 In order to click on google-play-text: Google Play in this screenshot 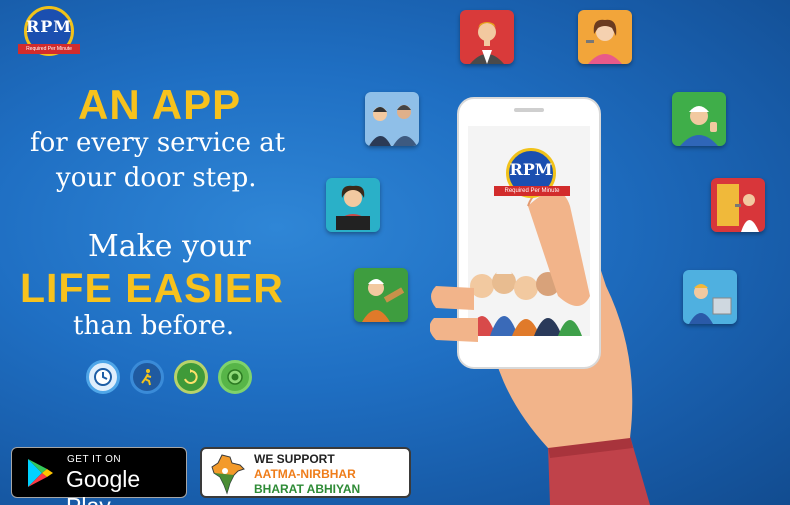, I will do `click(103, 485)`.